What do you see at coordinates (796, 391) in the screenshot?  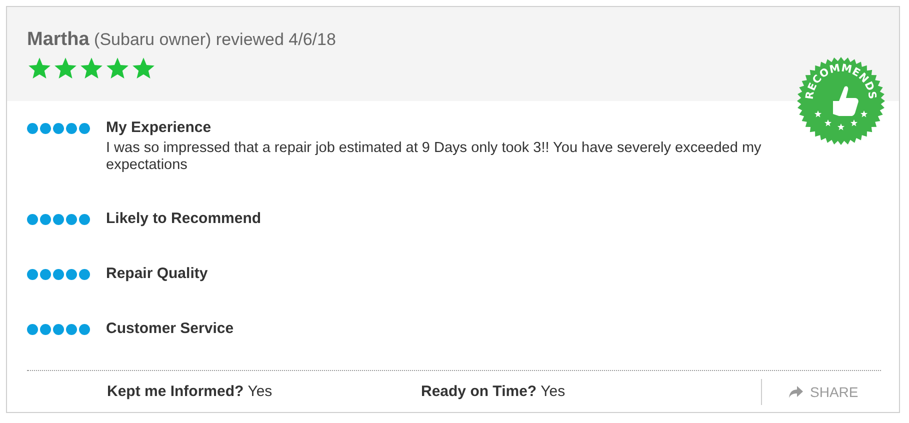 I see `share-arrow-icon` at bounding box center [796, 391].